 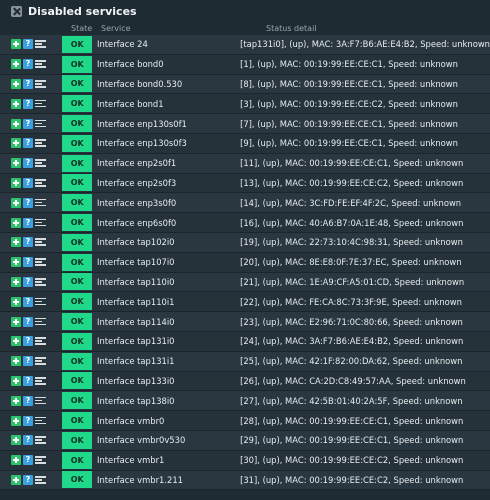 I want to click on service-name: Interface tap114i0, so click(x=166, y=322).